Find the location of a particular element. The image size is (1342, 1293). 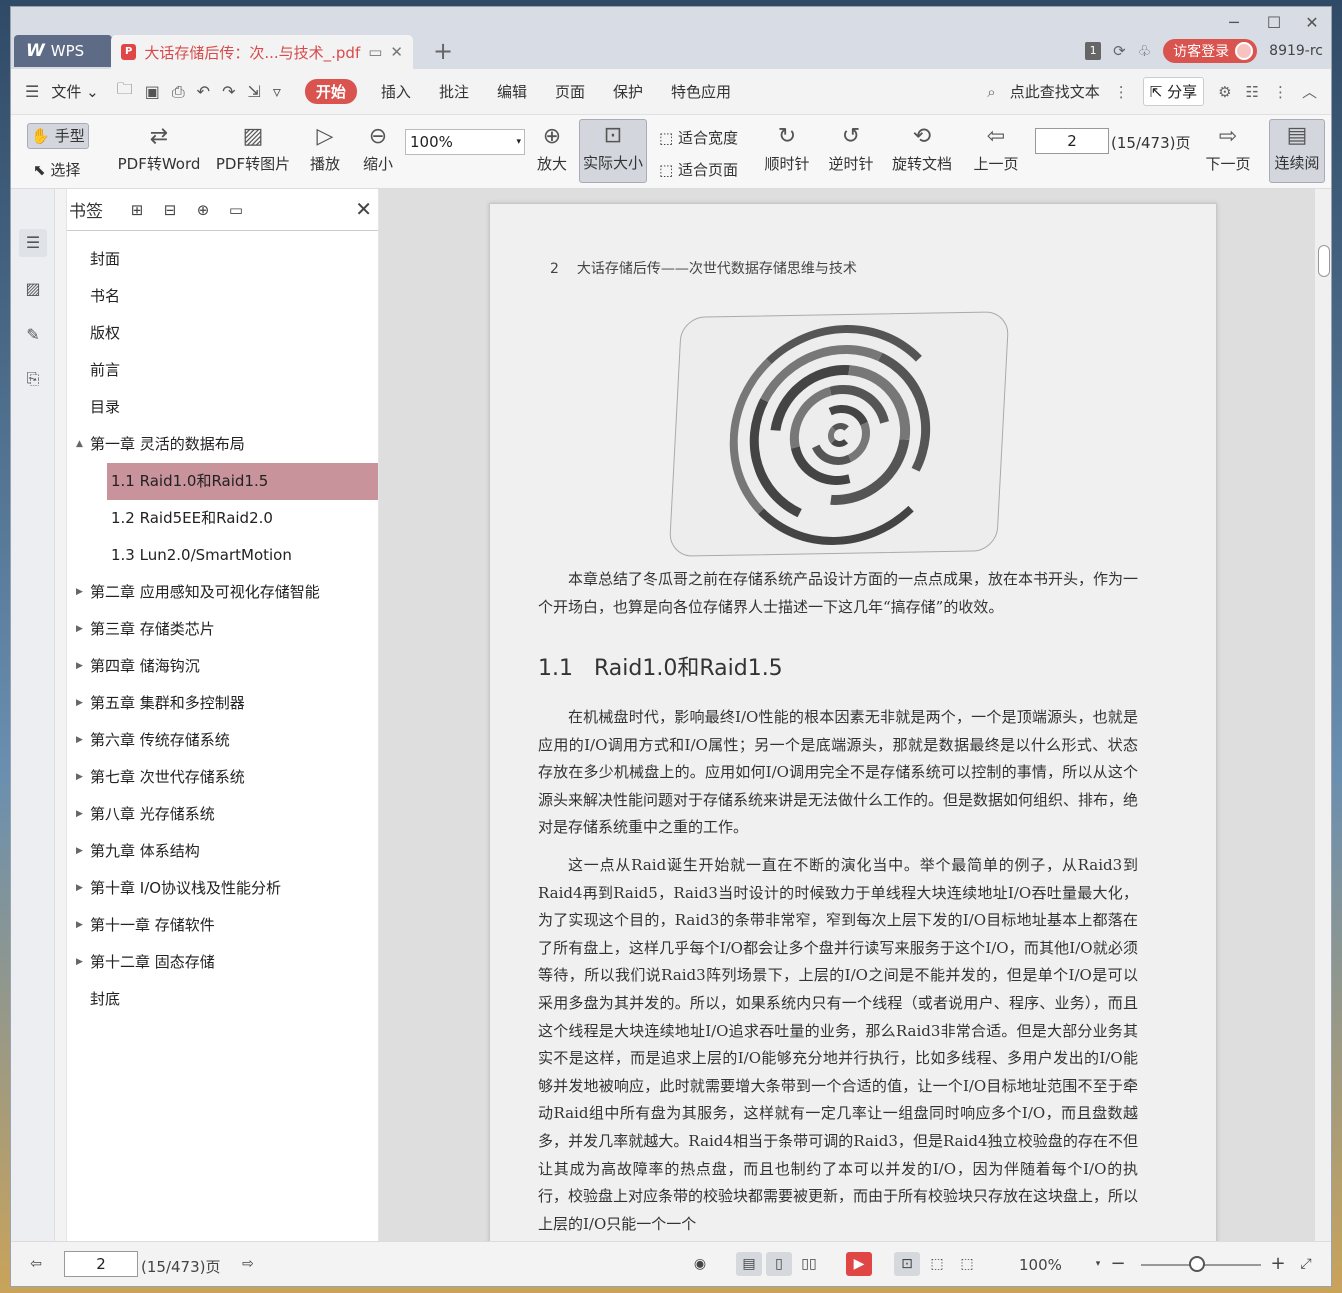

status-fit-page-icon: ⬚ is located at coordinates (937, 1264).